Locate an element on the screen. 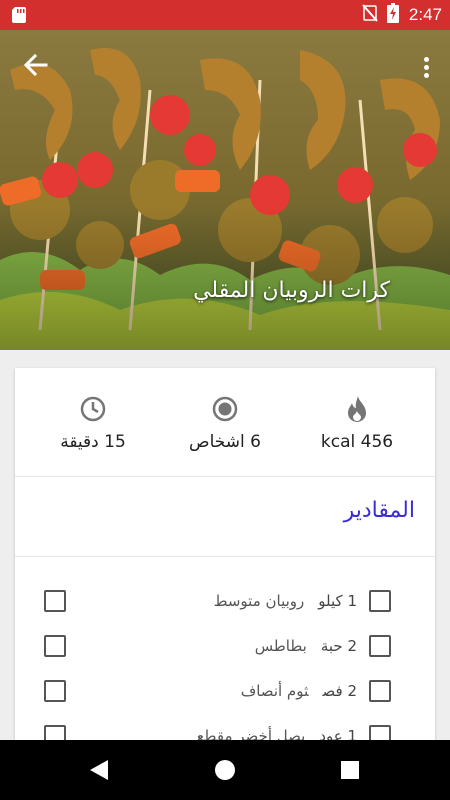 The width and height of the screenshot is (450, 800). battery-charging-icon is located at coordinates (392, 15).